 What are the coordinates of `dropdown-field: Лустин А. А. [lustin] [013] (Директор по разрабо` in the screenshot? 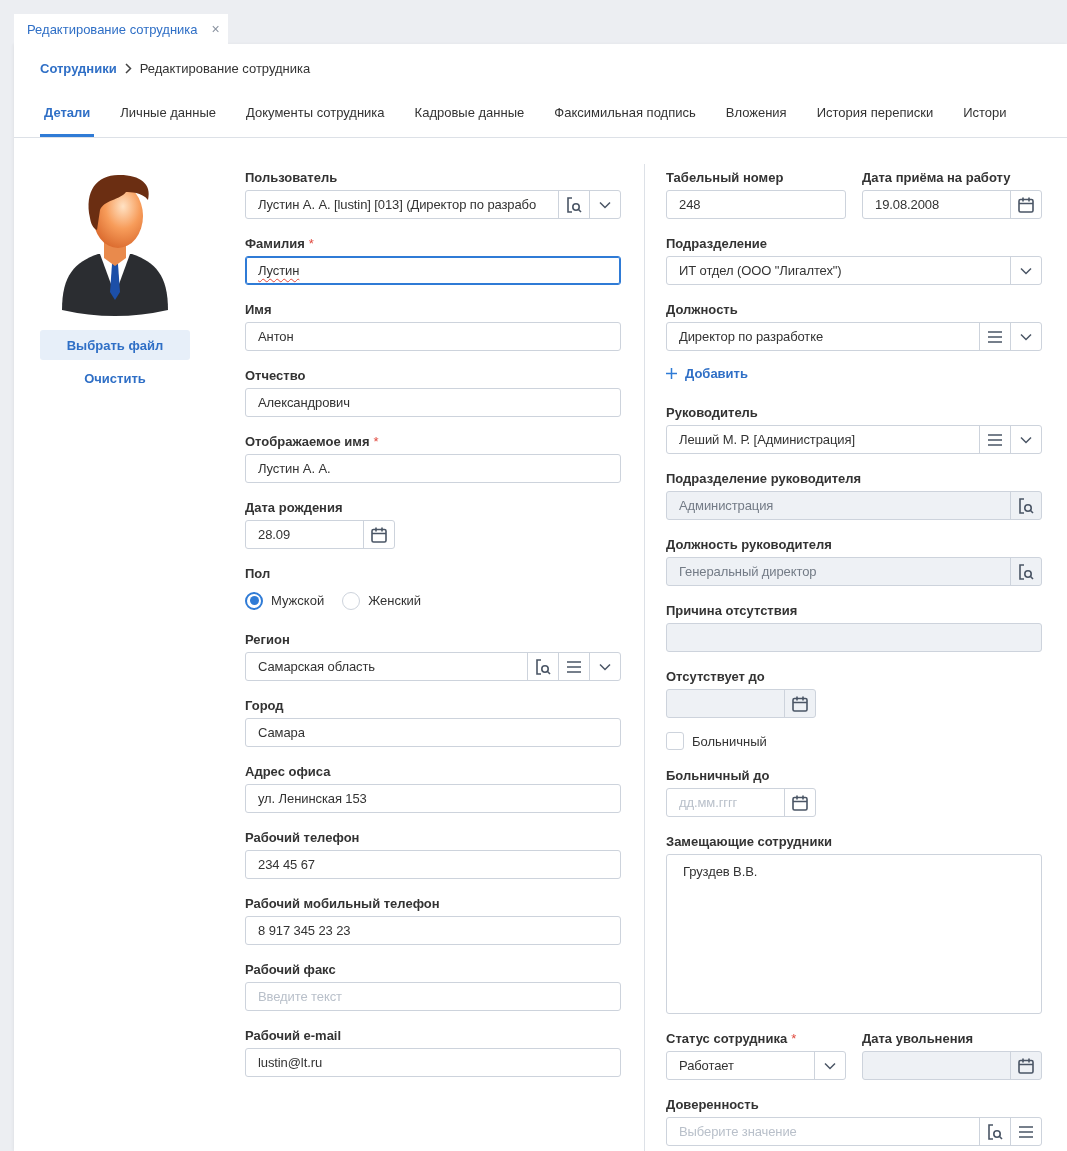 It's located at (433, 204).